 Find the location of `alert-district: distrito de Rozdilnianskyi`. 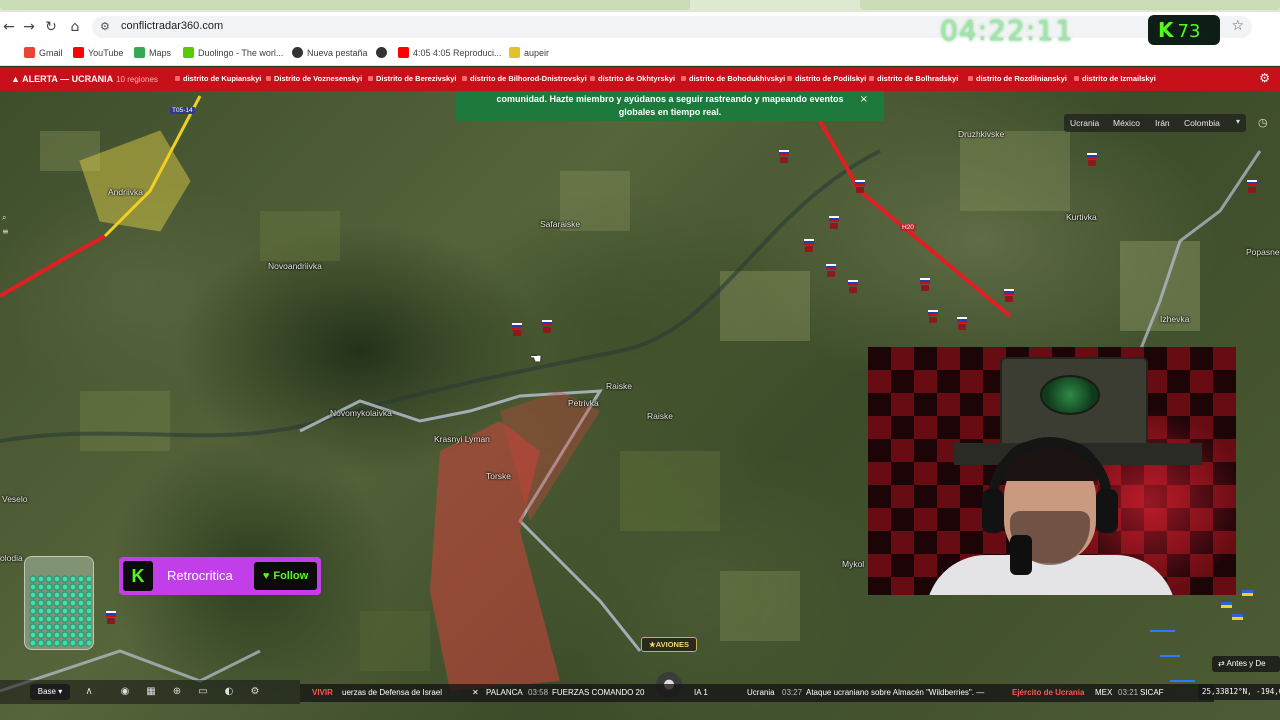

alert-district: distrito de Rozdilnianskyi is located at coordinates (1017, 78).